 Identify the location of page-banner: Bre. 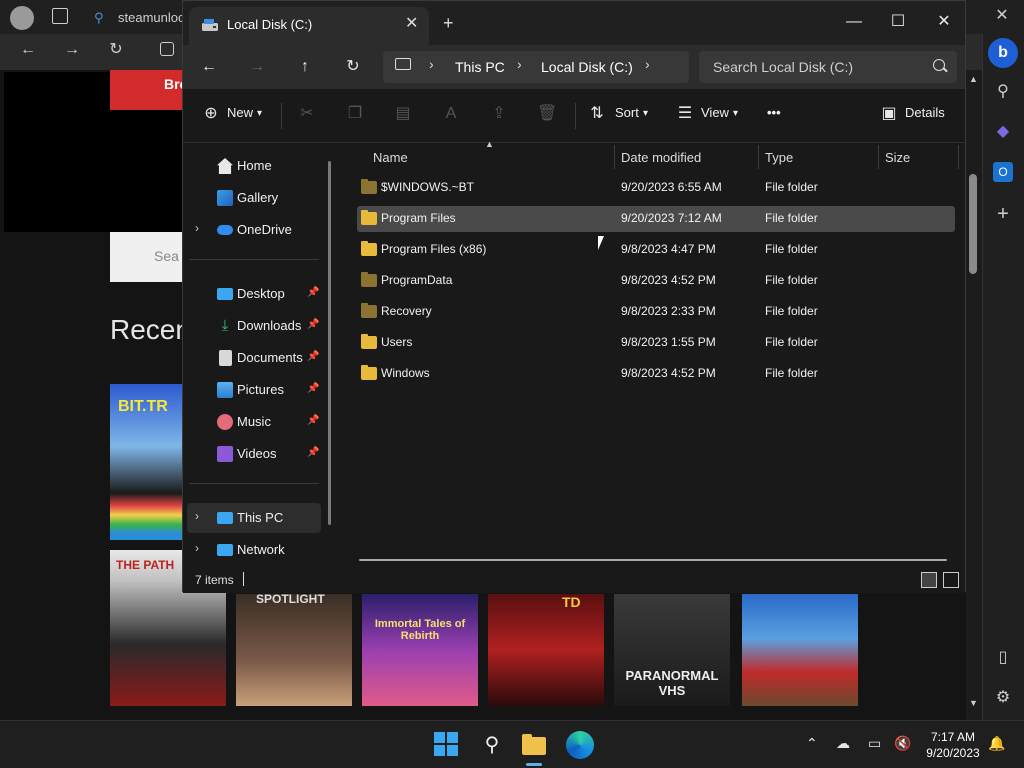
(148, 90).